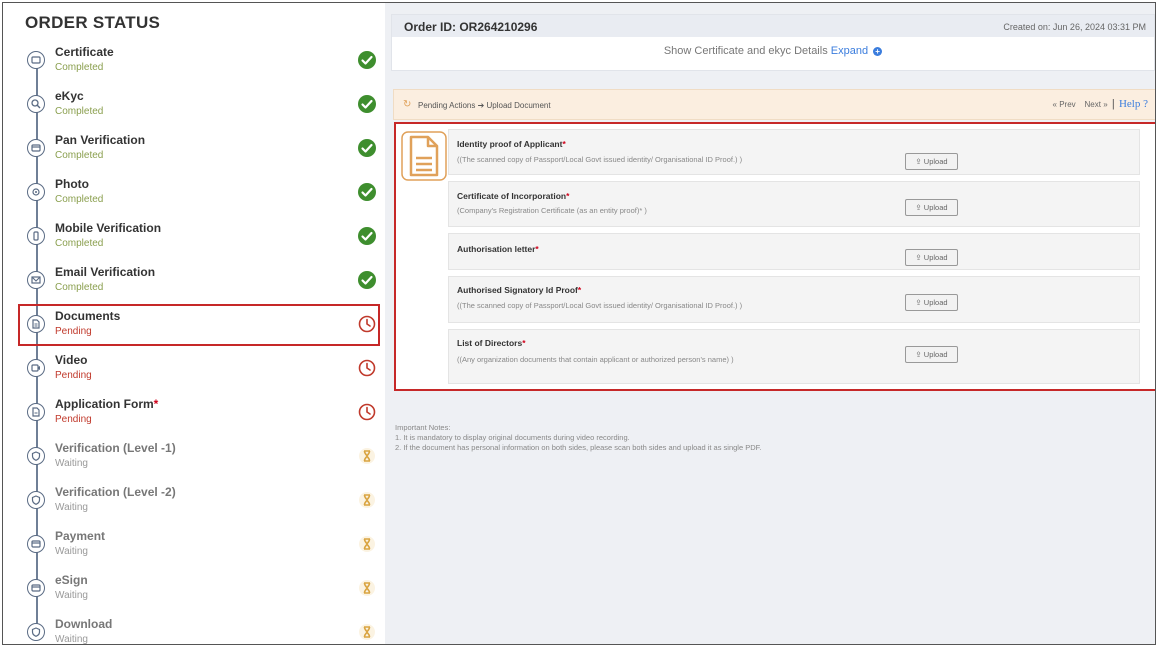 This screenshot has width=1158, height=647. What do you see at coordinates (71, 580) in the screenshot?
I see `step-name: eSign` at bounding box center [71, 580].